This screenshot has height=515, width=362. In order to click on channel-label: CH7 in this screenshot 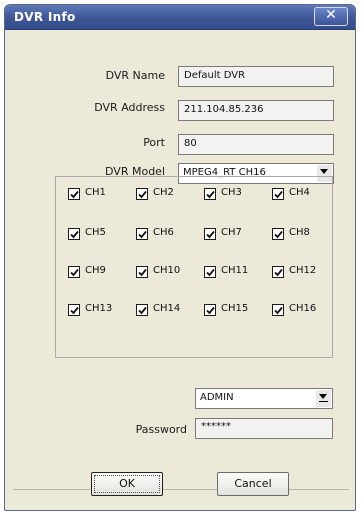, I will do `click(231, 232)`.